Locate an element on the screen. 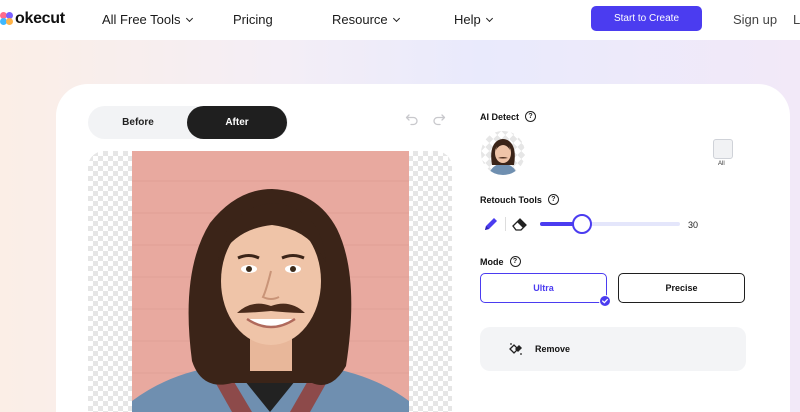 The height and width of the screenshot is (412, 800). ai-detect-label: AI Detect ? is located at coordinates (508, 116).